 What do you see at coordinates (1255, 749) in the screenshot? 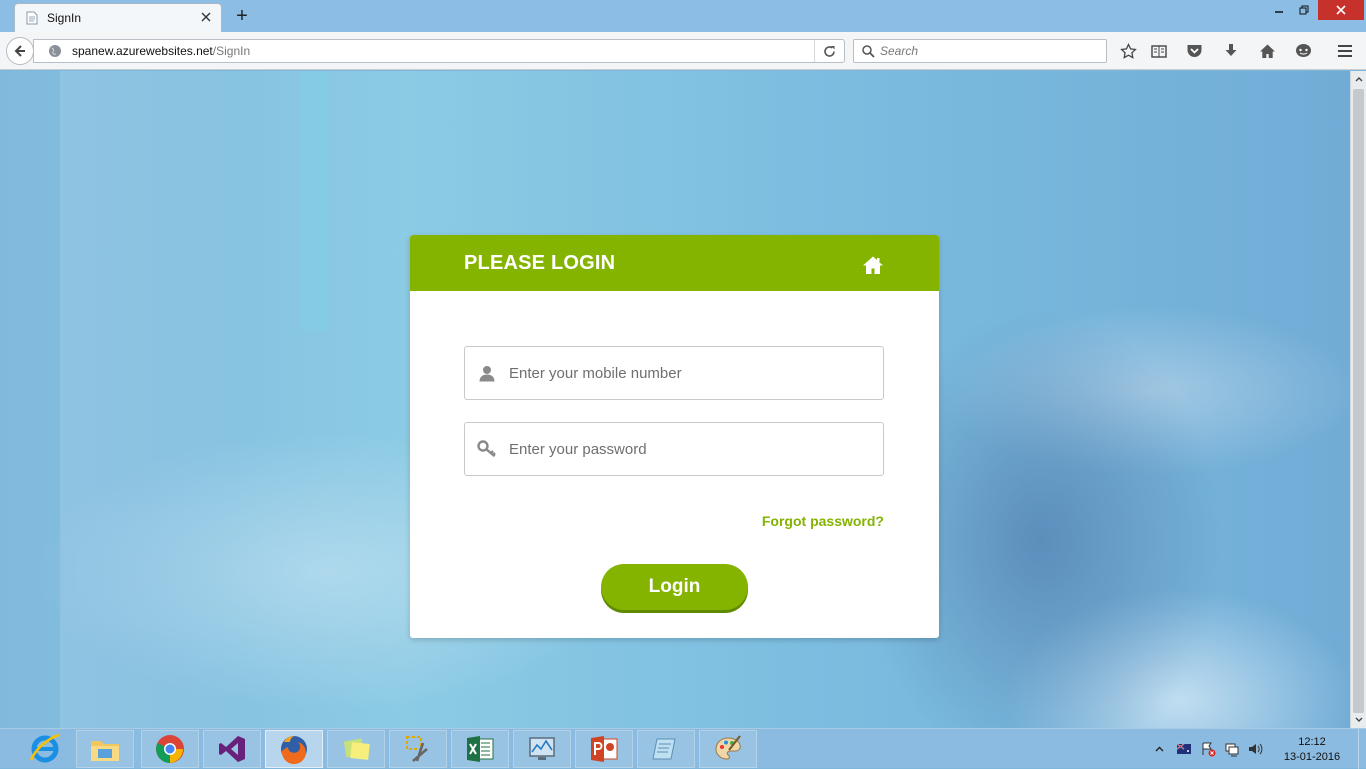
I see `volume-icon` at bounding box center [1255, 749].